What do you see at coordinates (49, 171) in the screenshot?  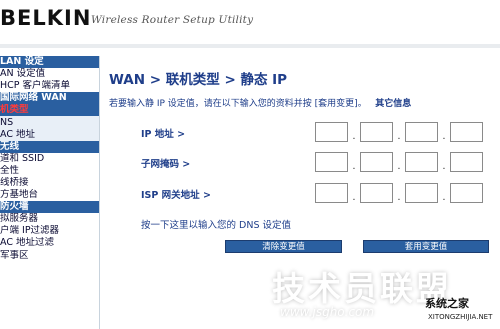 I see `sidebar-item-security: 全性` at bounding box center [49, 171].